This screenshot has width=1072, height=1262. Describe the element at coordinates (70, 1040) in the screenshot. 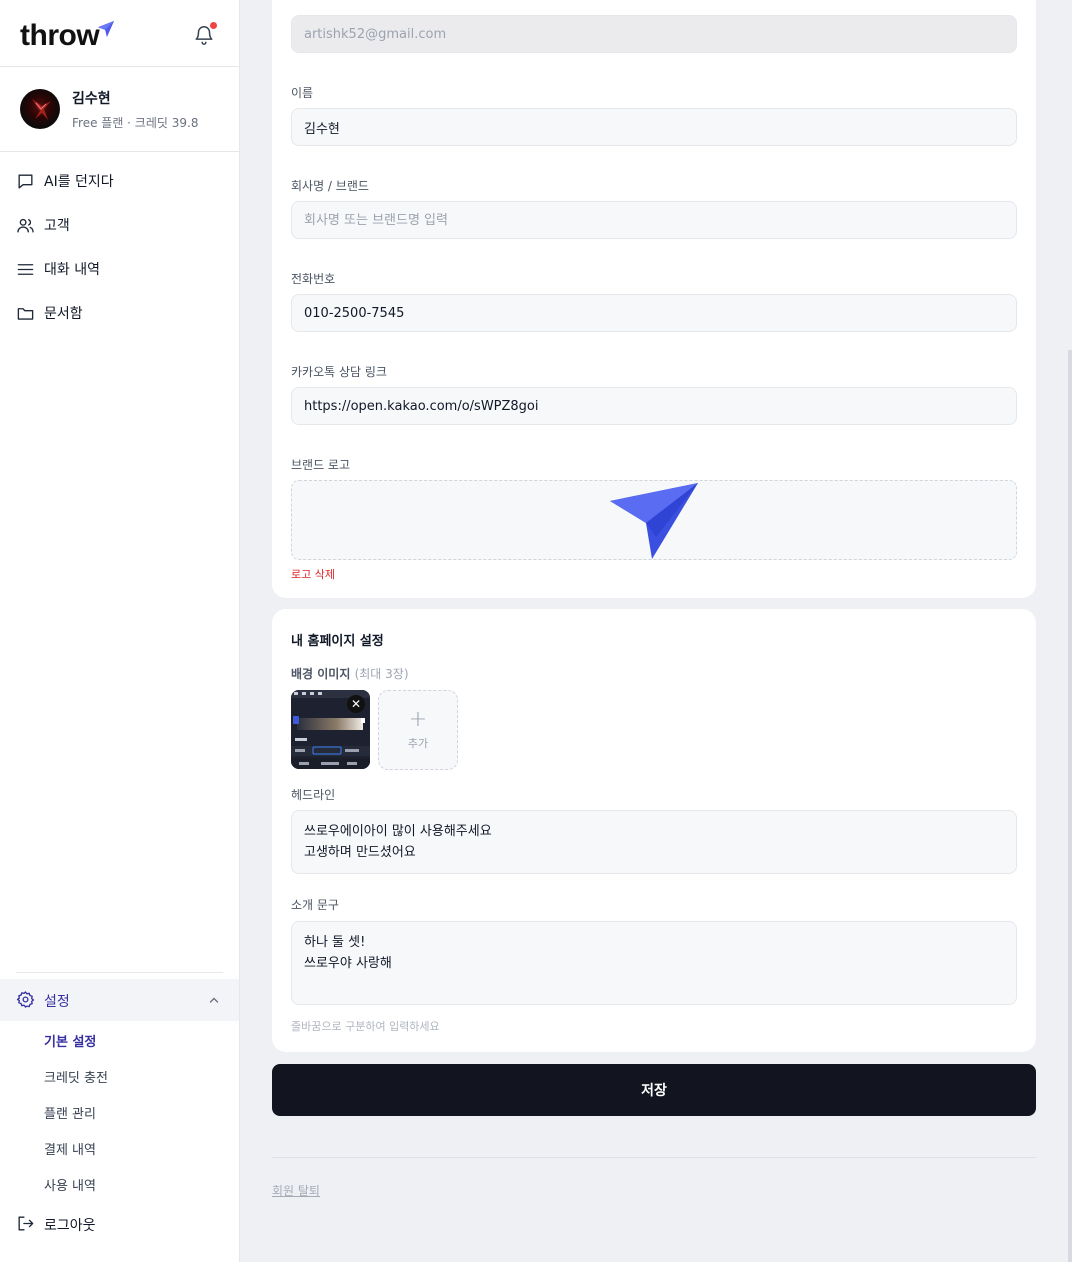

I see `sub-item-basic-settings: 기본 설정` at that location.